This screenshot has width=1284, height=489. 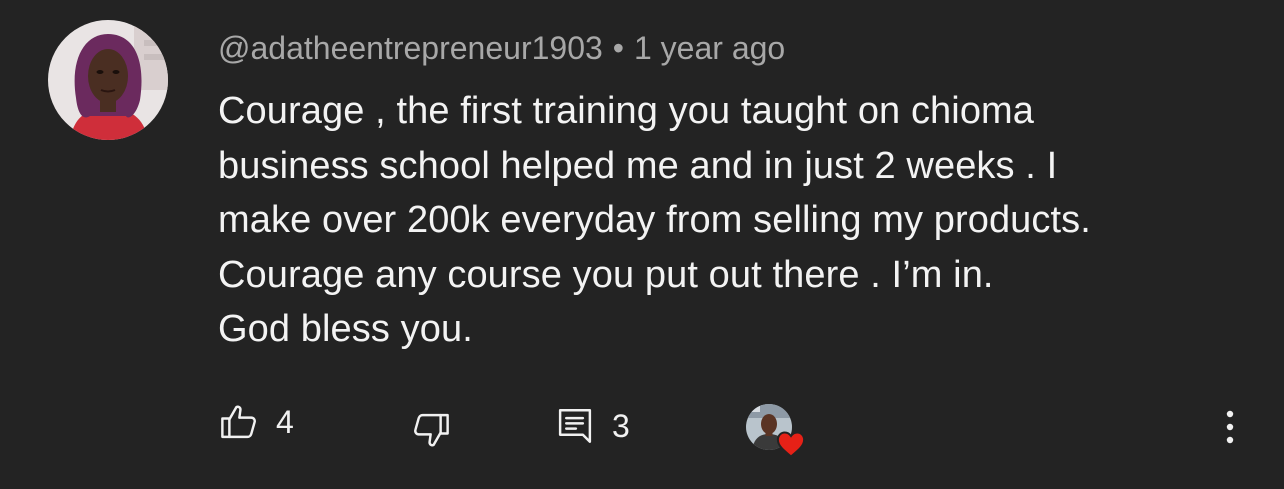 I want to click on thumbs-down-icon, so click(x=431, y=430).